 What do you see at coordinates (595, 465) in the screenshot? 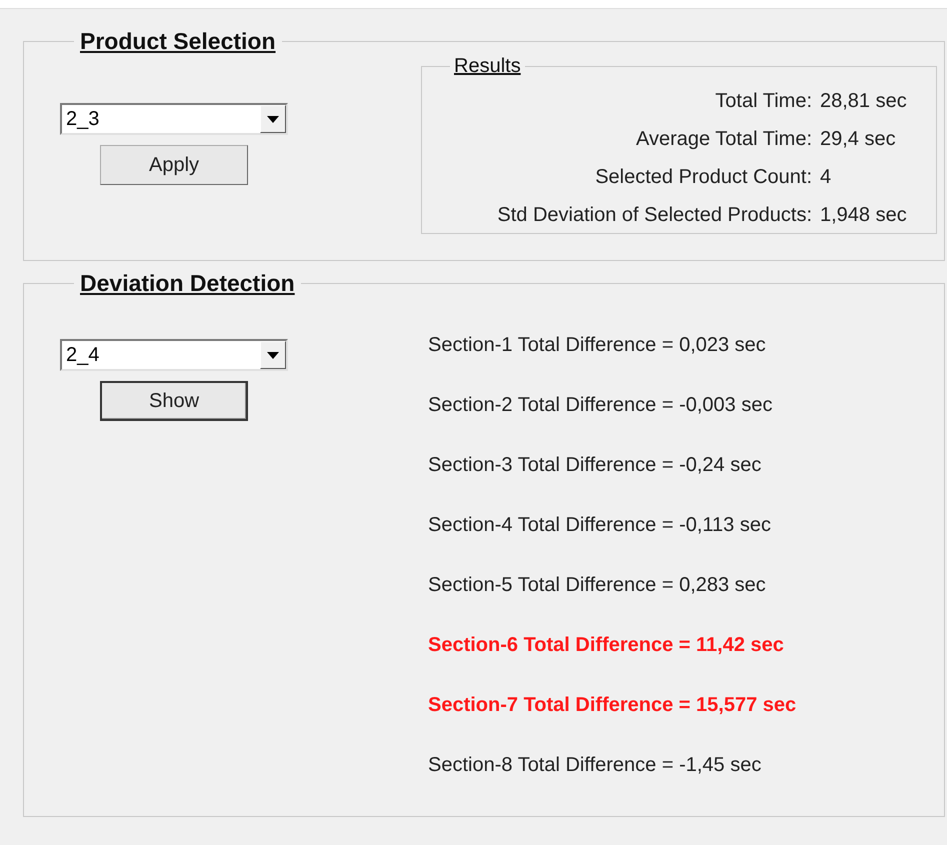
I see `section-difference: Section-3 Total Difference = -0,24 sec` at bounding box center [595, 465].